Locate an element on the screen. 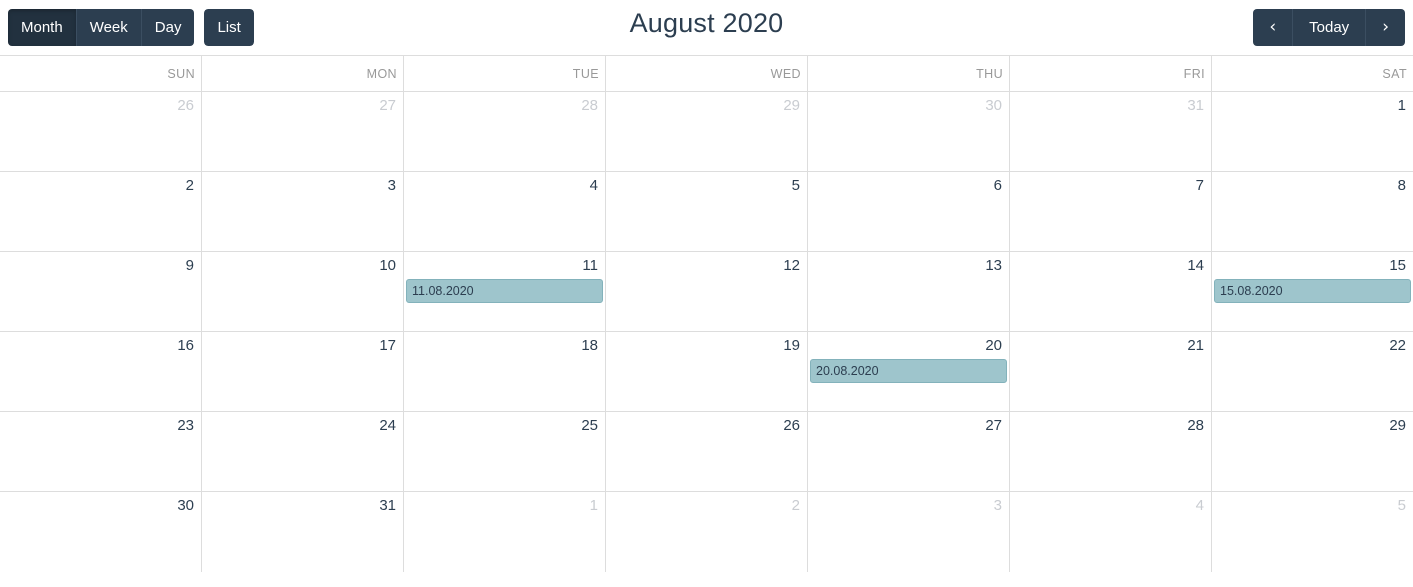 This screenshot has width=1413, height=587. calendar-week-row: 2 3 4 5 6 7 8 is located at coordinates (706, 212).